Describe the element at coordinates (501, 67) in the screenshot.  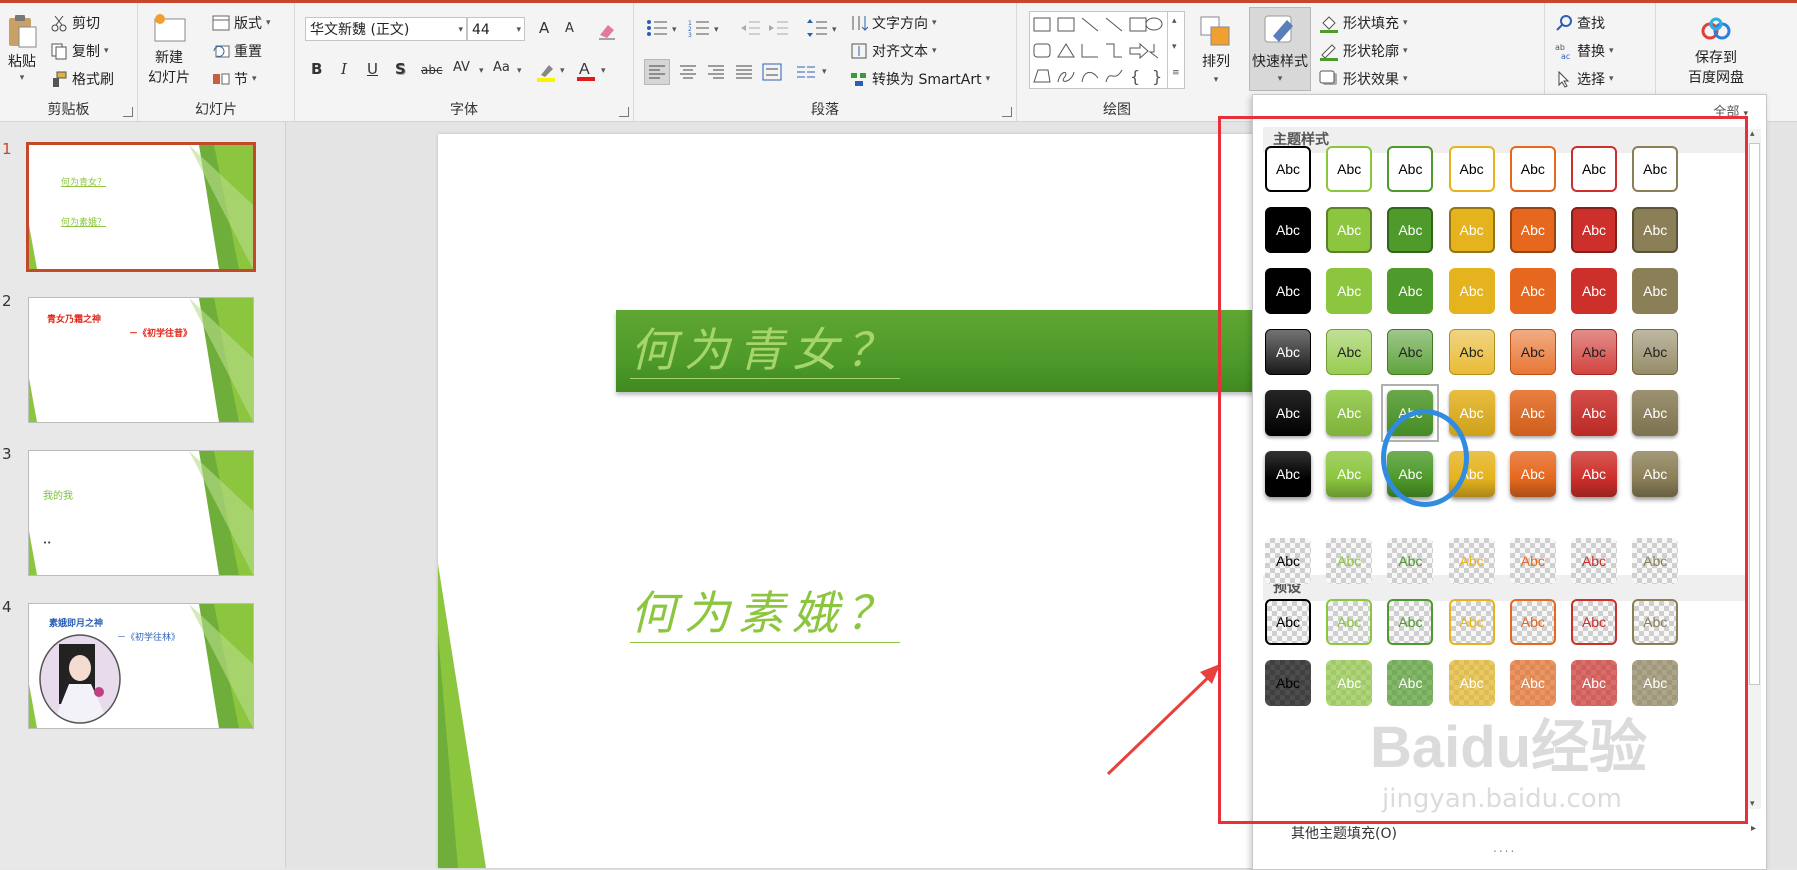
I see `change-case-button: Aa` at that location.